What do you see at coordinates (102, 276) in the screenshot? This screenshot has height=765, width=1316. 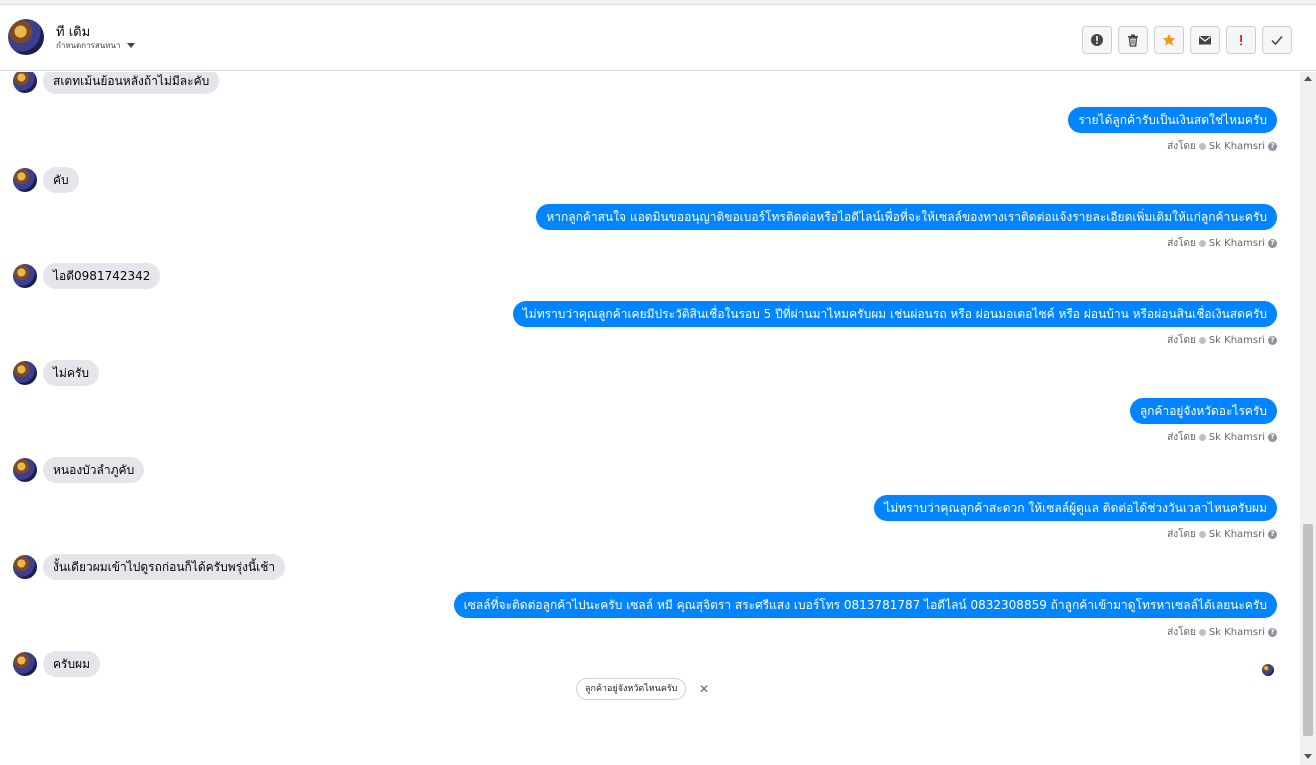 I see `incoming-bubble: ไอดี0981742342` at bounding box center [102, 276].